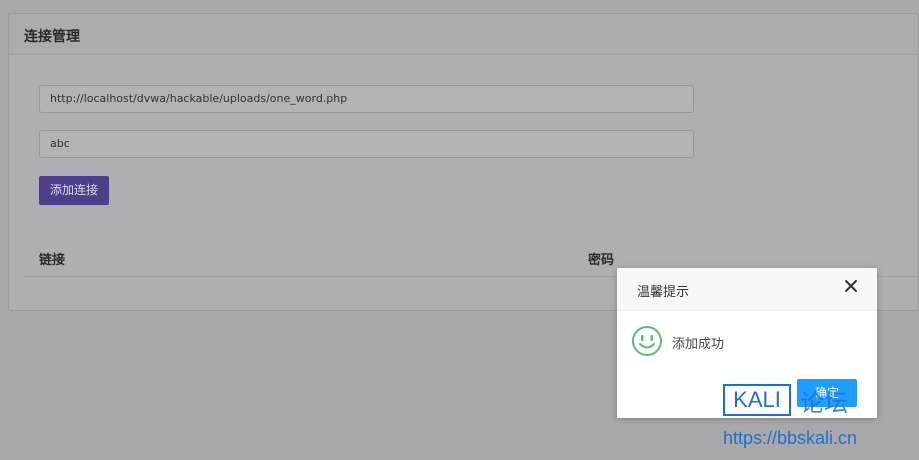 This screenshot has width=919, height=460. I want to click on column-header-password: 密码, so click(601, 260).